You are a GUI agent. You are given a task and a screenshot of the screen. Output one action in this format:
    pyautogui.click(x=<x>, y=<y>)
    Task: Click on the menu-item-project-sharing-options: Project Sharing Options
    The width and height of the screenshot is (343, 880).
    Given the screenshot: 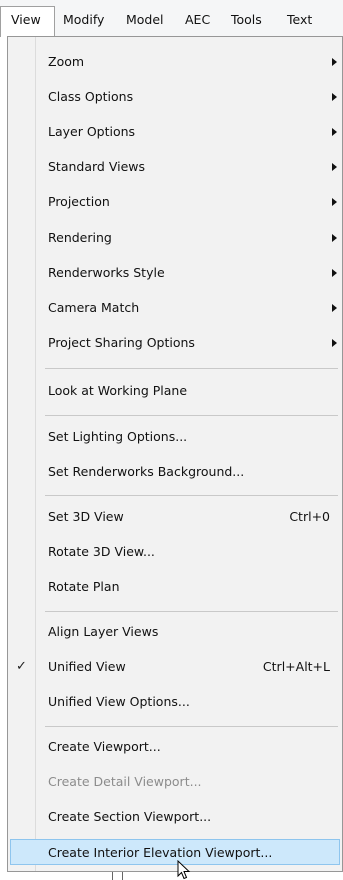 What is the action you would take?
    pyautogui.click(x=175, y=343)
    